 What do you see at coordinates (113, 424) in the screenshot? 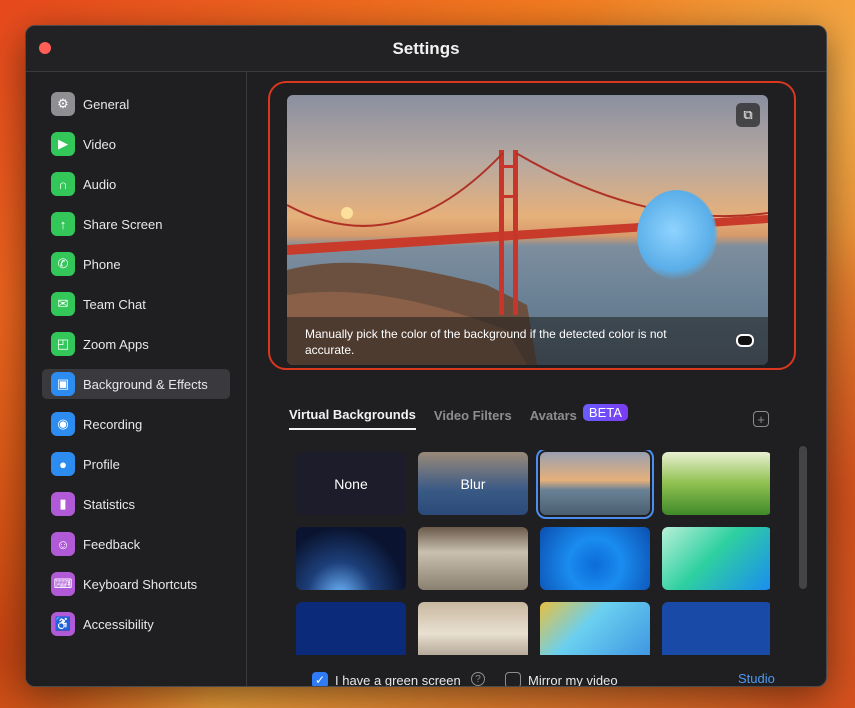
I see `sidebar-item-label: Recording` at bounding box center [113, 424].